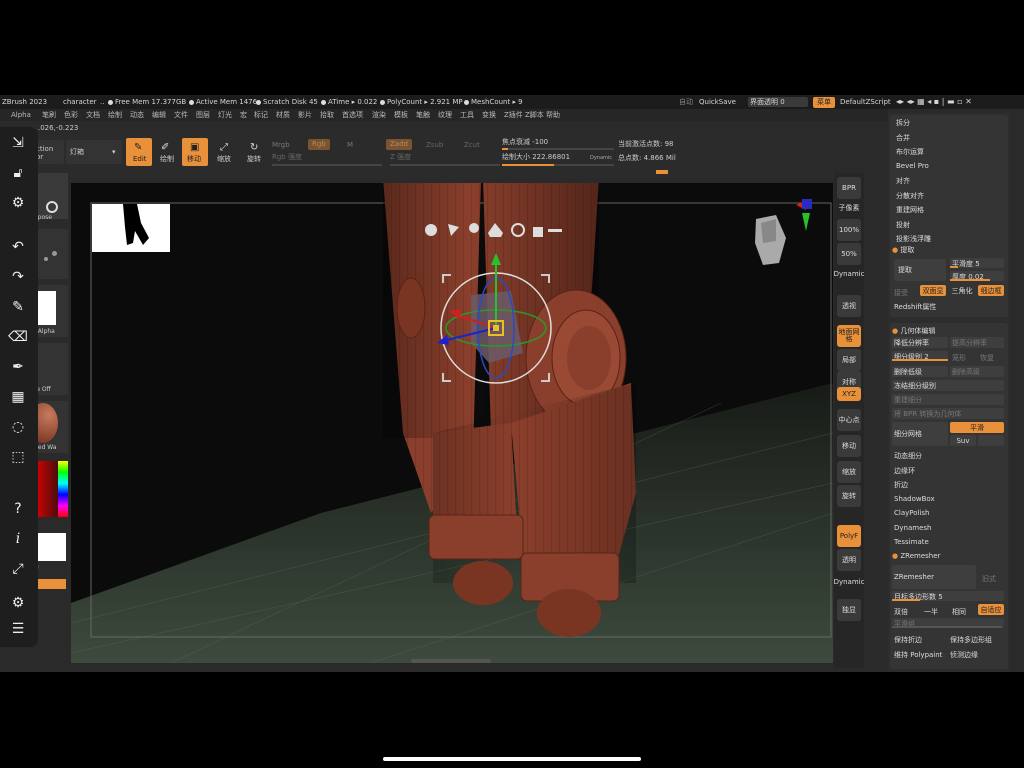 This screenshot has width=1024, height=768. I want to click on menu-item: 文档, so click(93, 115).